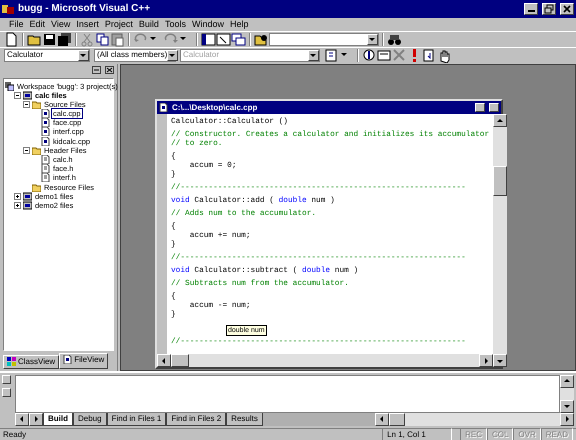  I want to click on menu-item: Window, so click(207, 24).